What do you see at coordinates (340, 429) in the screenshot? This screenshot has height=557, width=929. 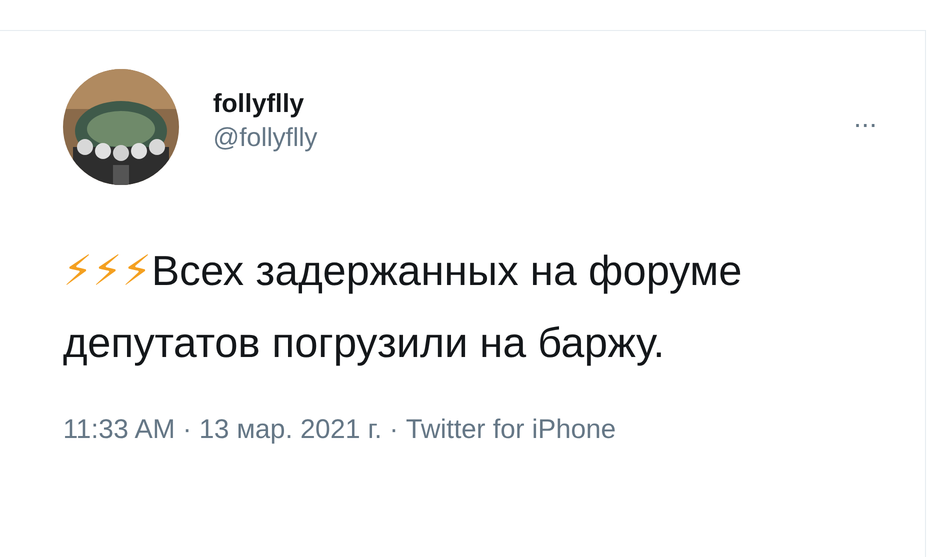 I see `tweet-meta: 11:33 AM · 13 мар. 2021 г. · Twitter for iPhone` at bounding box center [340, 429].